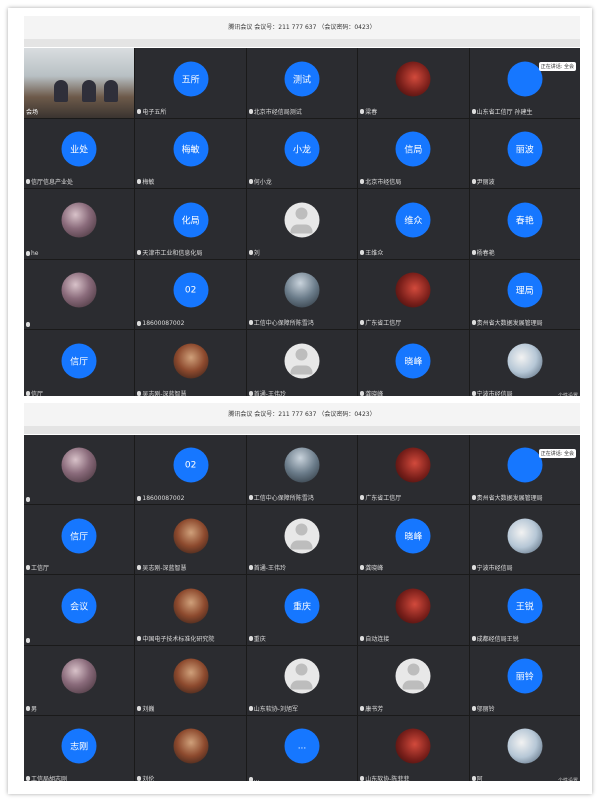 Image resolution: width=602 pixels, height=802 pixels. I want to click on participant-tile: 会议, so click(79, 610).